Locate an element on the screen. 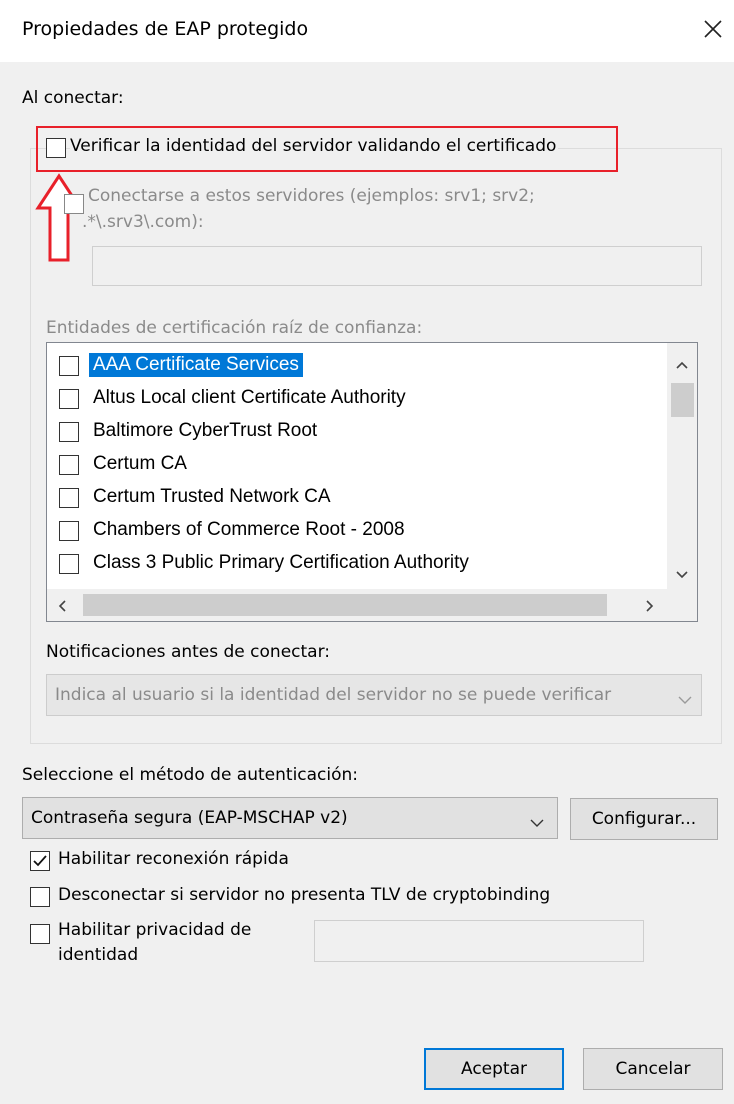 This screenshot has height=1104, width=734. ca-label: Chambers of Commerce Root - 2008 is located at coordinates (249, 529).